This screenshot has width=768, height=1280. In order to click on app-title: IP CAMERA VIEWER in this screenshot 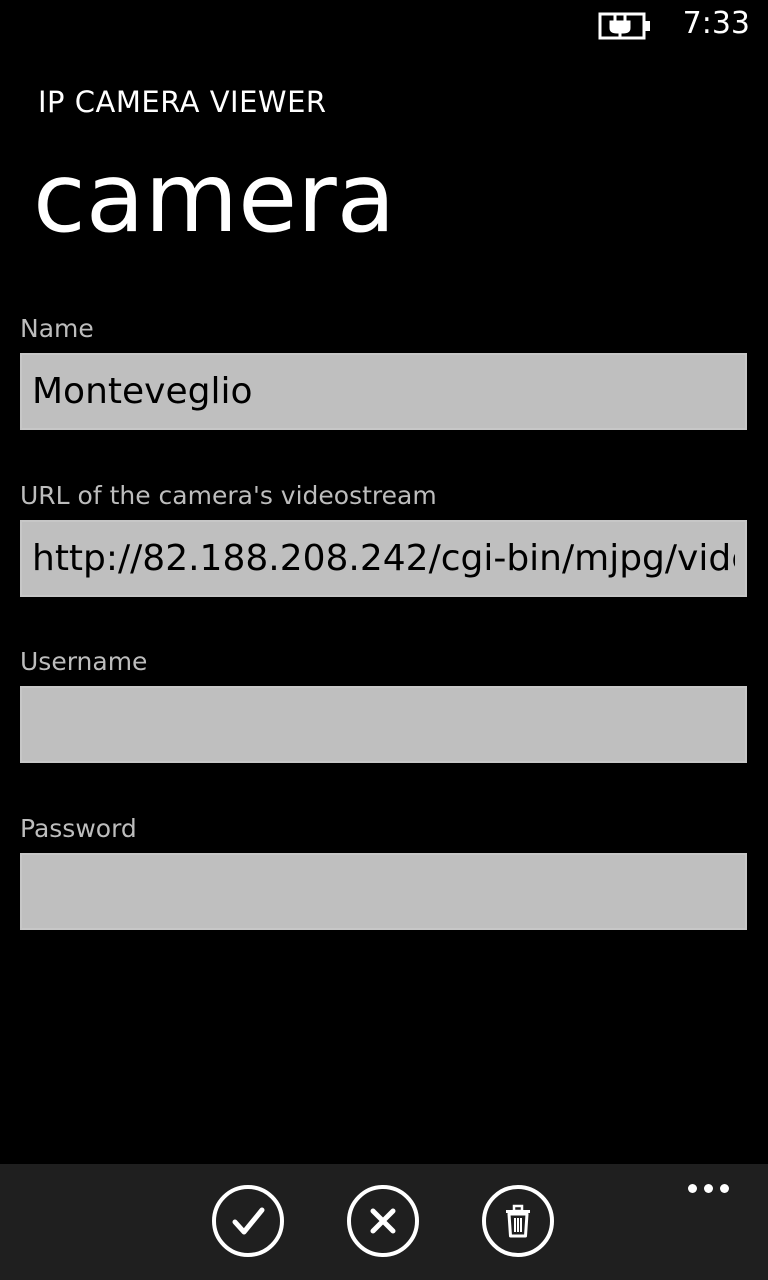, I will do `click(182, 102)`.